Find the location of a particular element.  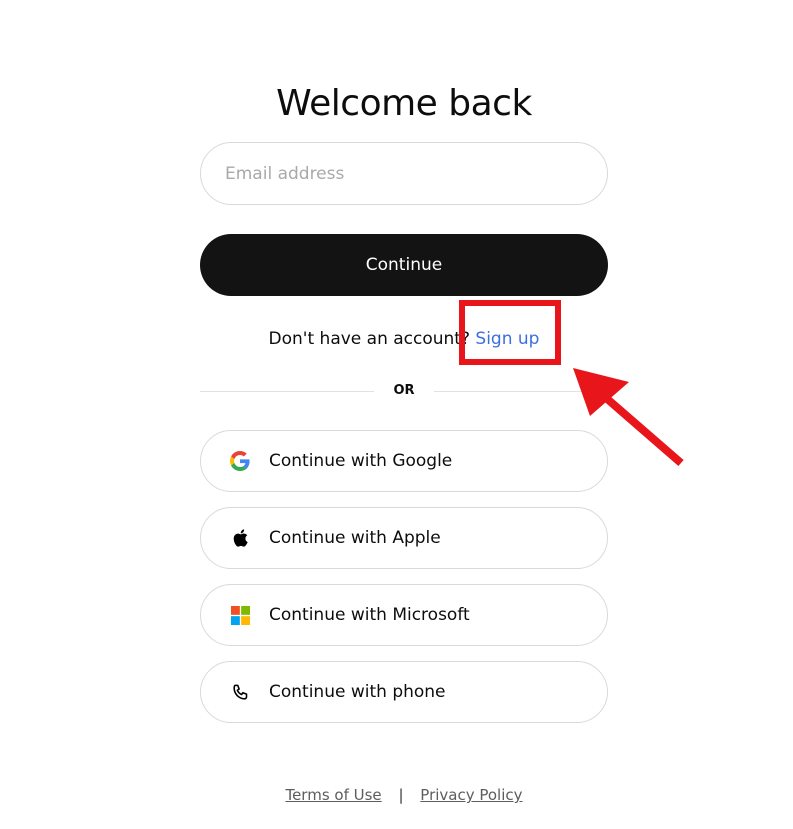

continue-with-google-button: Continue with Google is located at coordinates (404, 461).